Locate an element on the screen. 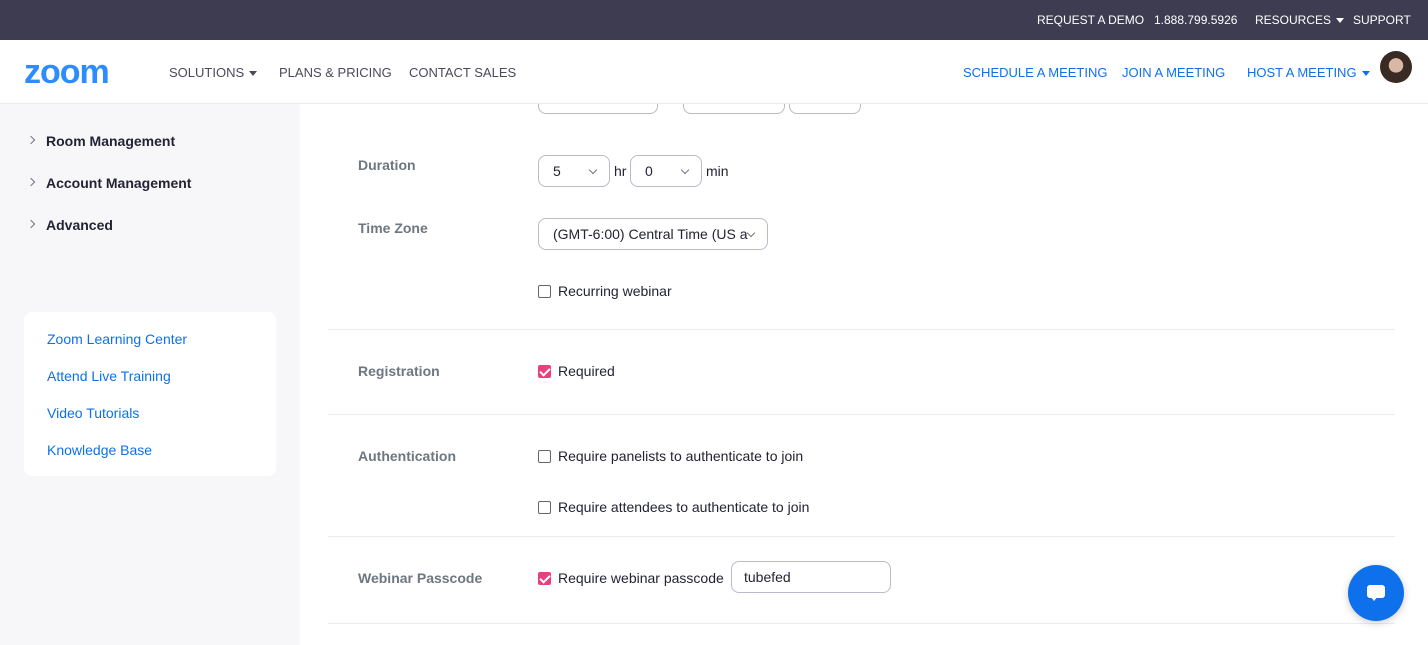 The height and width of the screenshot is (645, 1428). registration-required-label: Required is located at coordinates (586, 371).